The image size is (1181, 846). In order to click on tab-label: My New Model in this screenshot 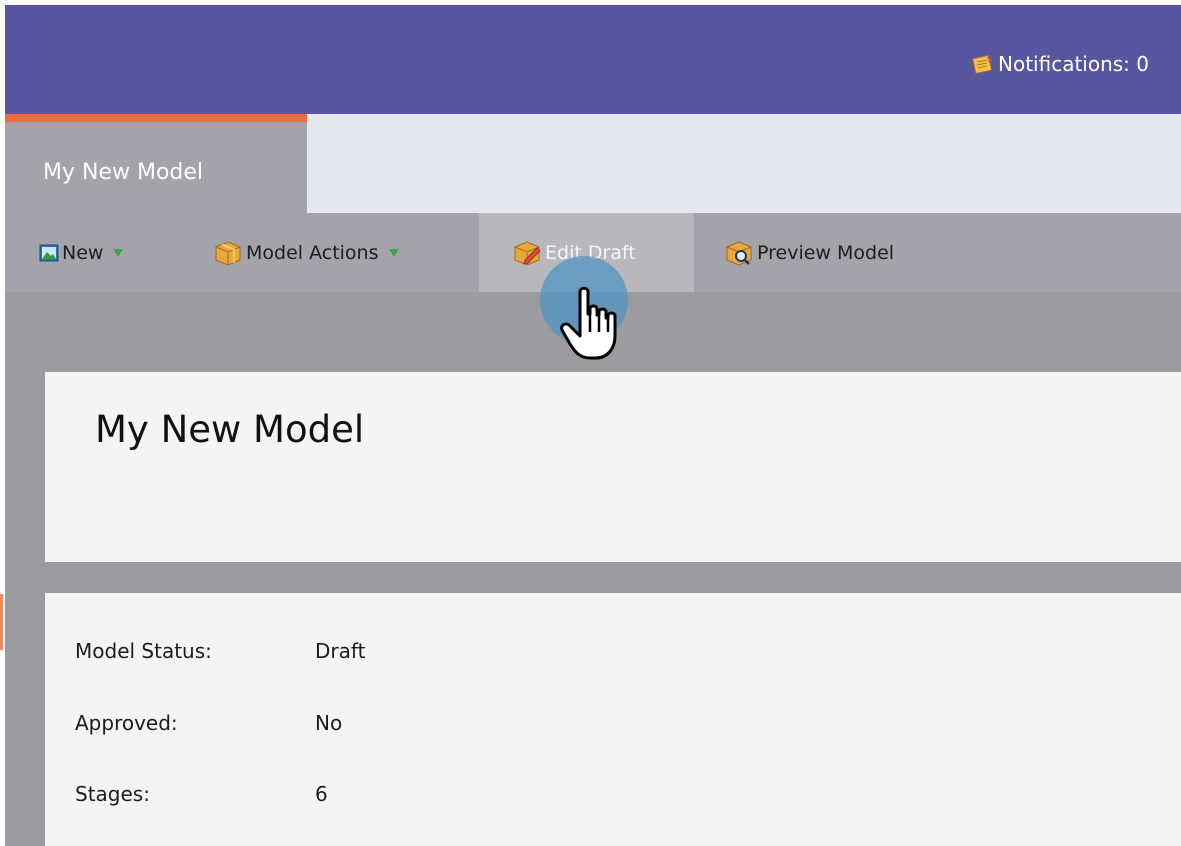, I will do `click(123, 172)`.